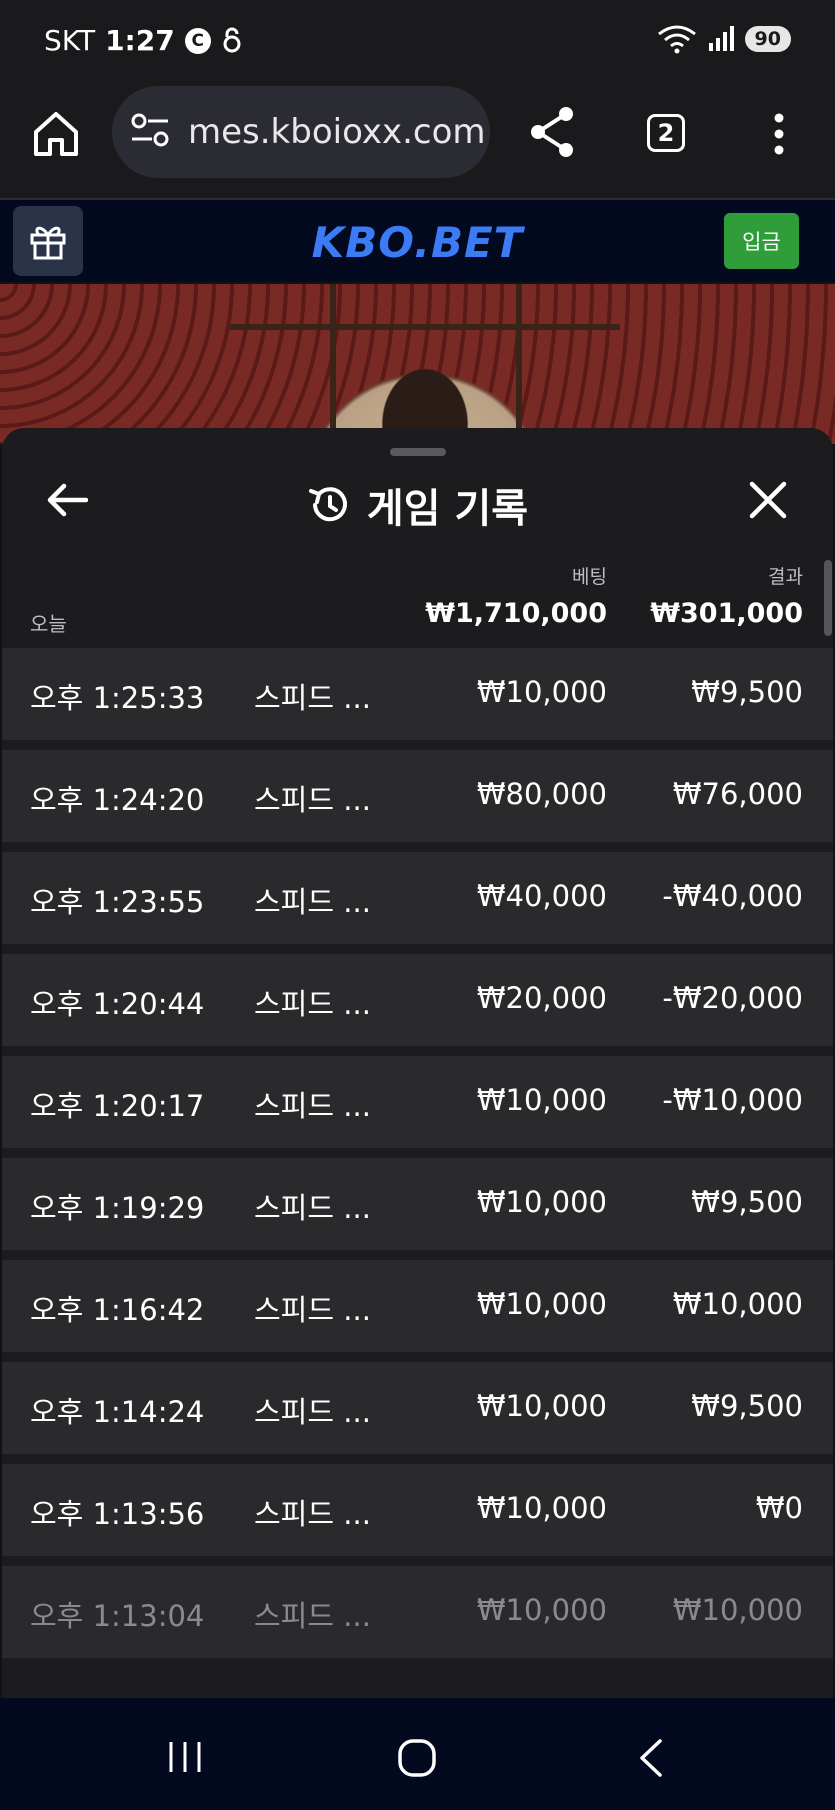  What do you see at coordinates (417, 1612) in the screenshot?
I see `history-row: 오후 1:13:04 스피드 ... ₩10,000 ₩10,000` at bounding box center [417, 1612].